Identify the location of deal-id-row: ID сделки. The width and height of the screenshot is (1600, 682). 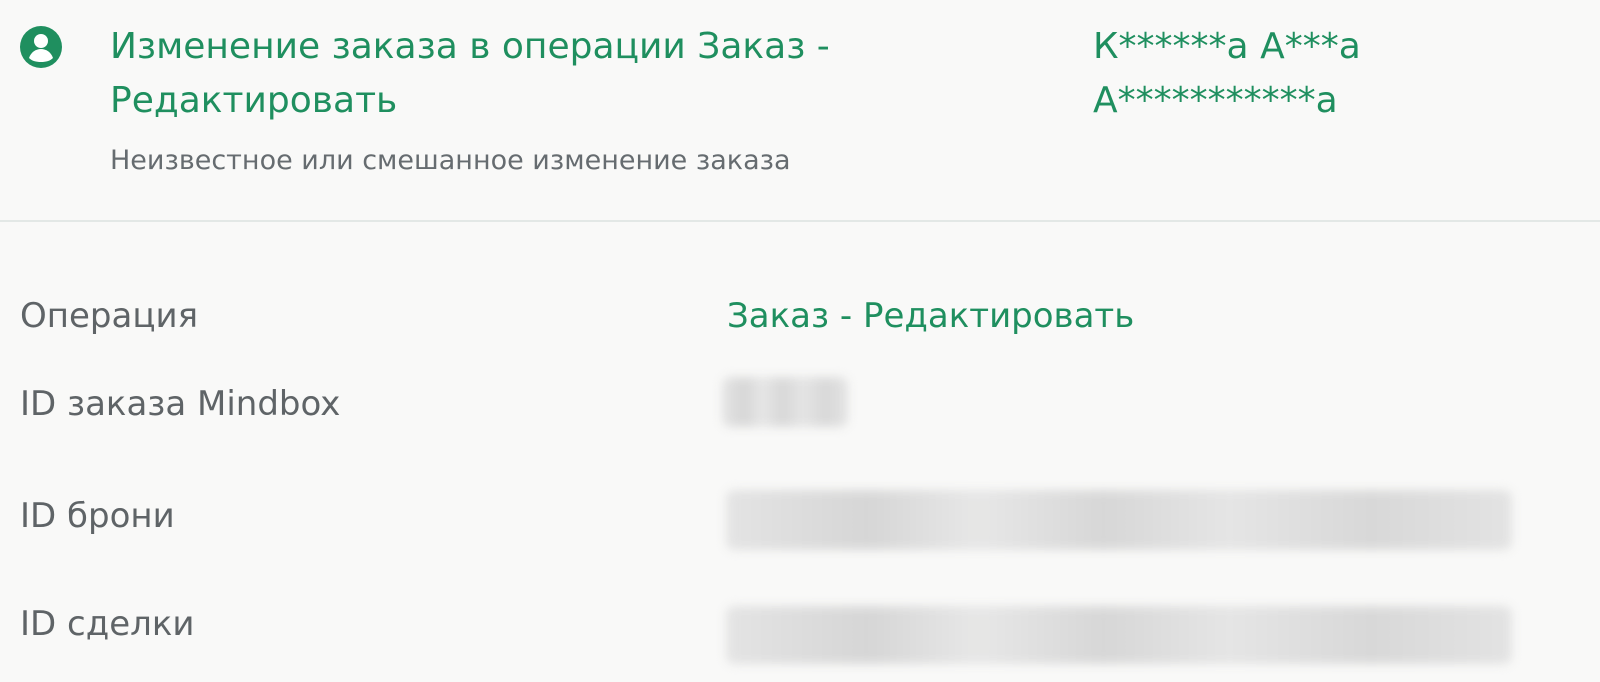
(800, 629).